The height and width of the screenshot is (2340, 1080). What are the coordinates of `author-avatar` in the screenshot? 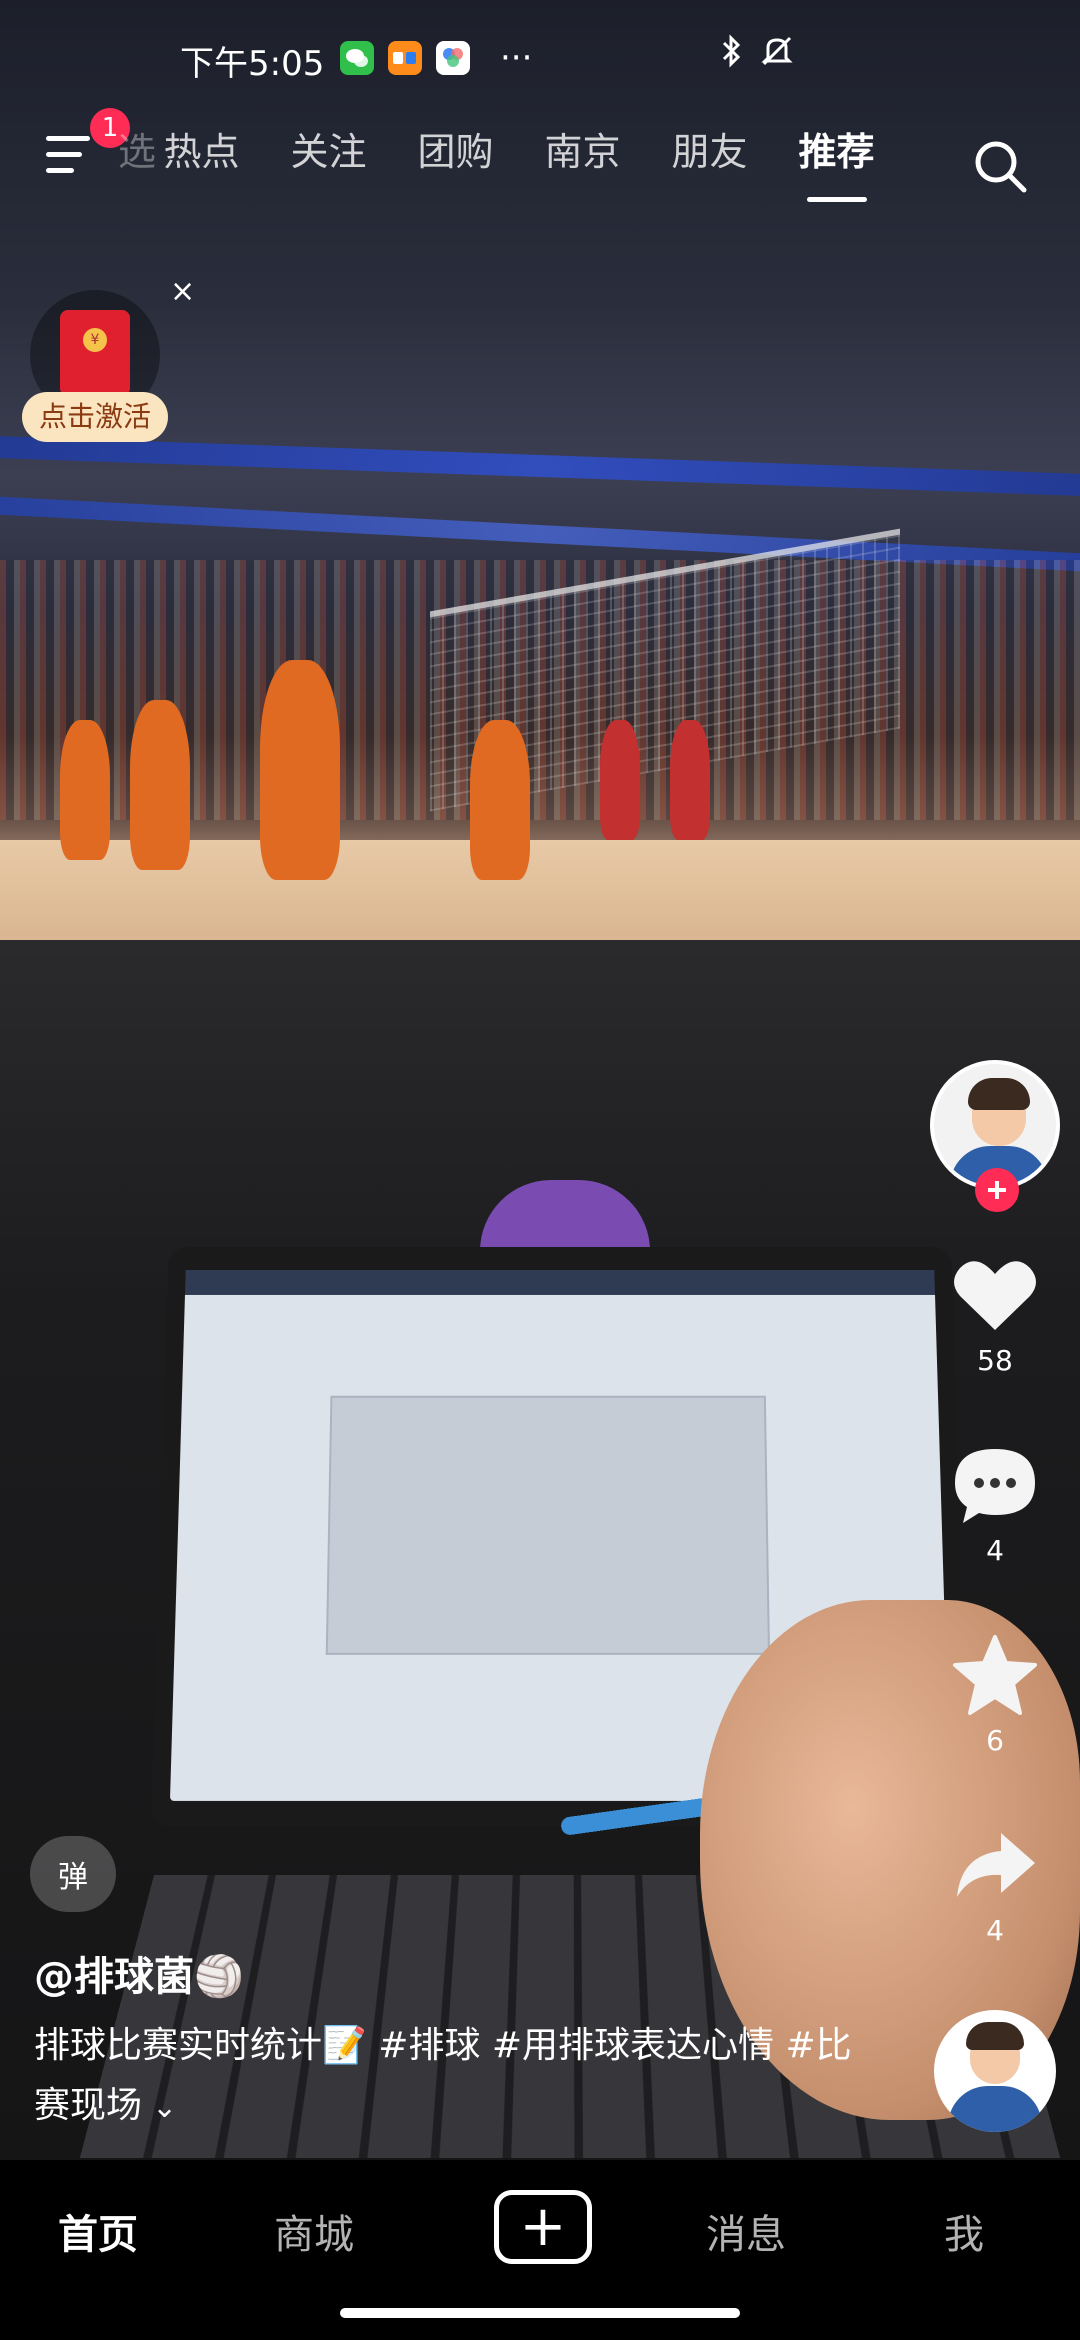 It's located at (995, 1125).